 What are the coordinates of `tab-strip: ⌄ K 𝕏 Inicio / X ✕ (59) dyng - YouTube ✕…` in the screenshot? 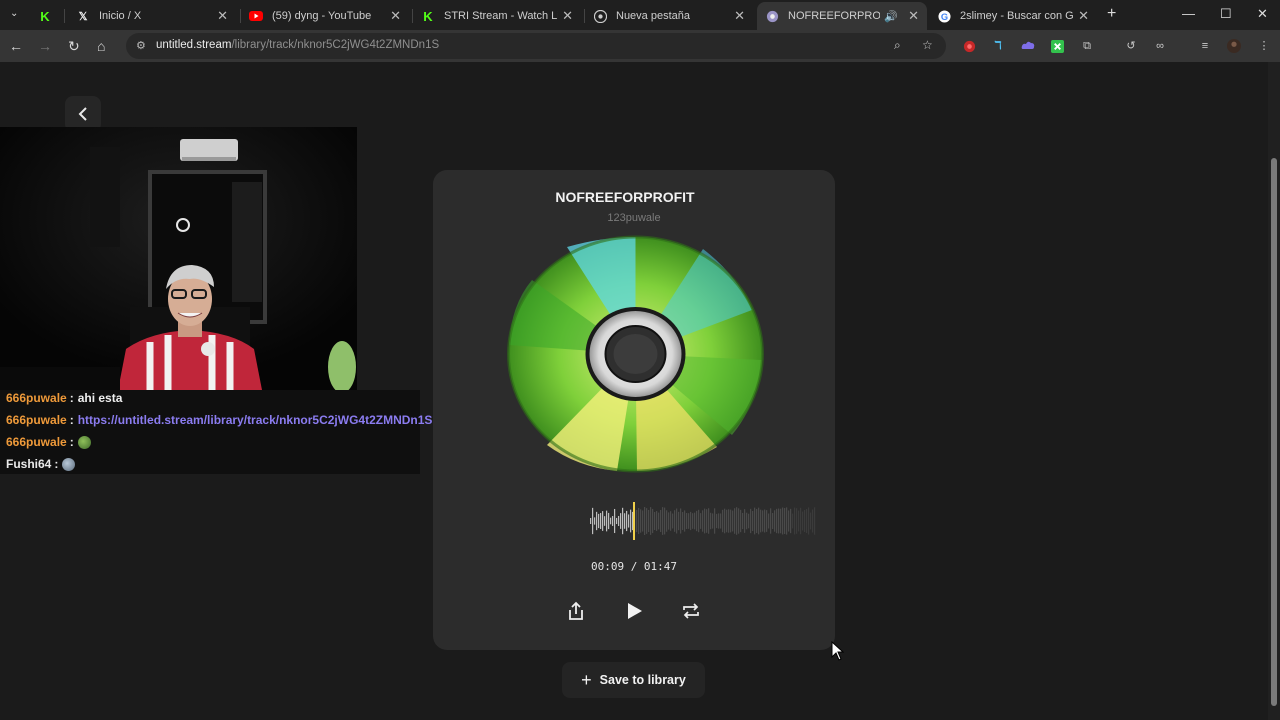 It's located at (640, 15).